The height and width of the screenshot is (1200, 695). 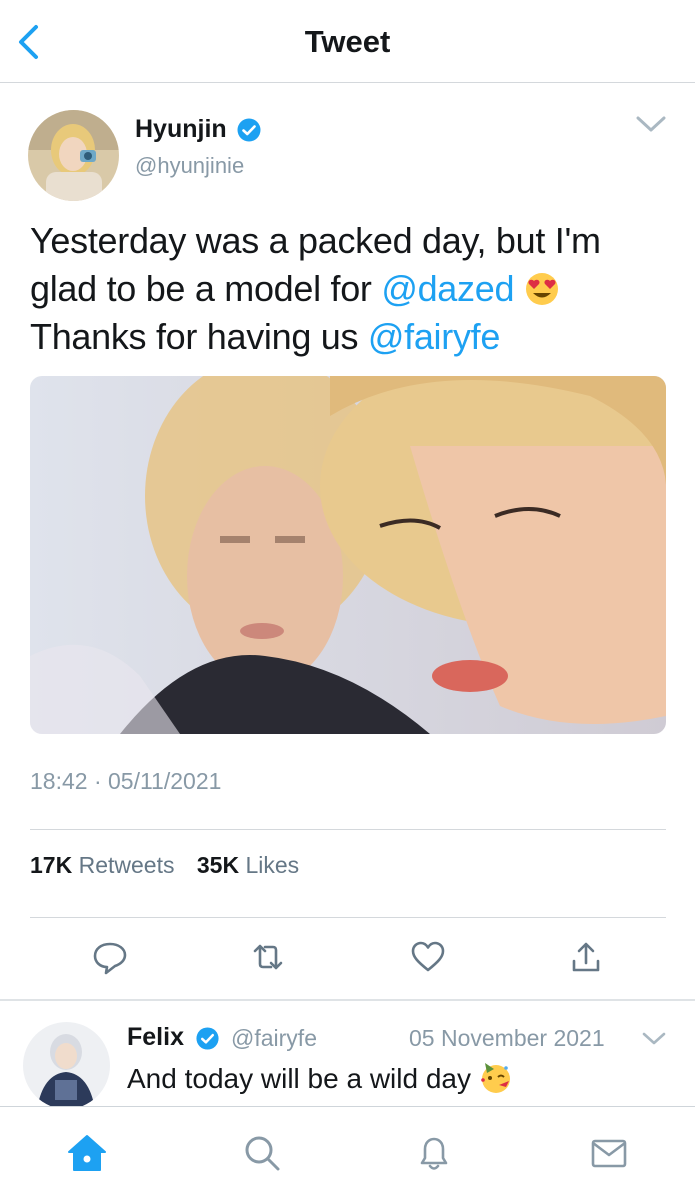 I want to click on section-divider, so click(x=347, y=1000).